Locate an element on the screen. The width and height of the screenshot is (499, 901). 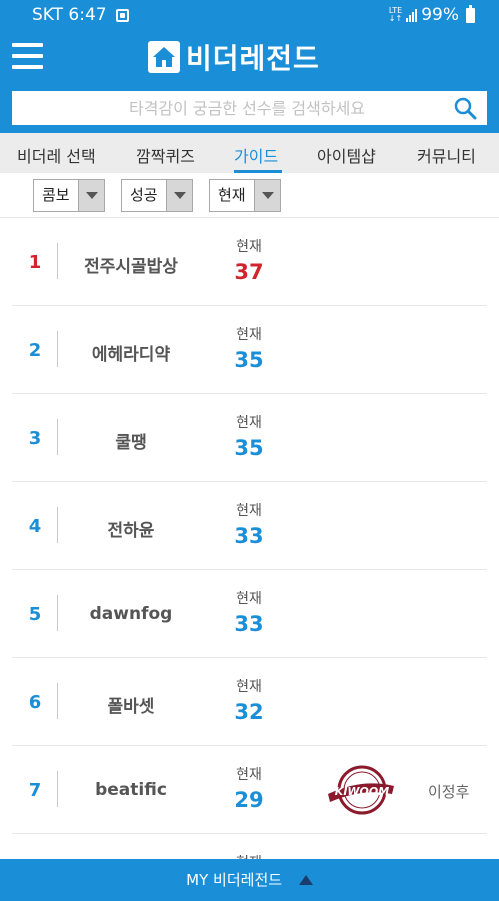
ranking-row: 6 폴바셋 현재 32 is located at coordinates (249, 702).